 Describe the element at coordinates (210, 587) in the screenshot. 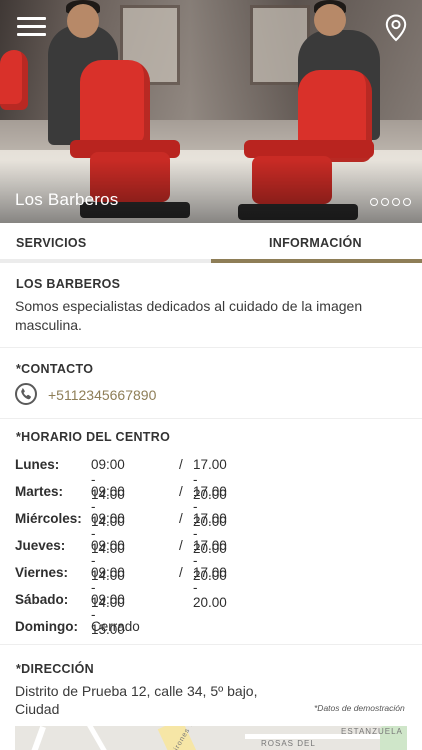

I see `hours-time-afternoon: 17.00 - 20.00` at that location.